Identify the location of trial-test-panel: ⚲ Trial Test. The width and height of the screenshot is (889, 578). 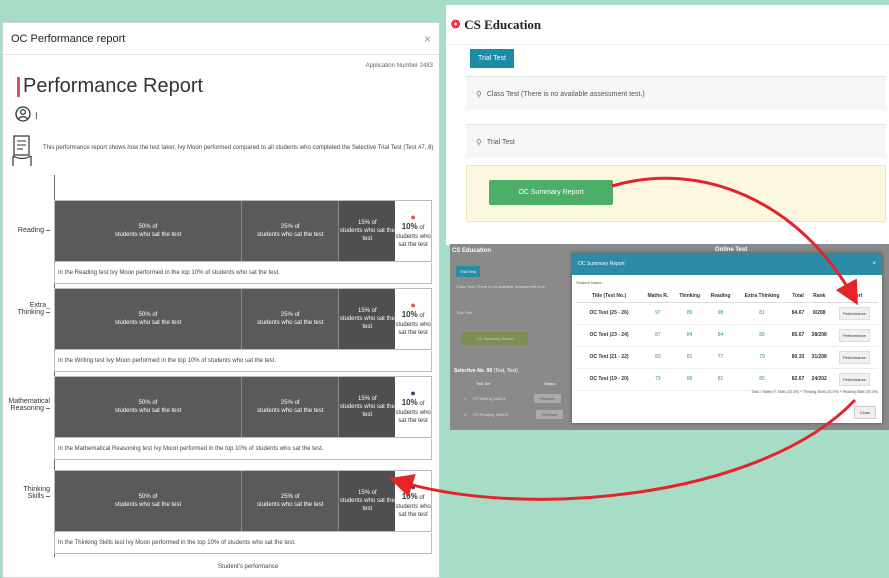
(676, 141).